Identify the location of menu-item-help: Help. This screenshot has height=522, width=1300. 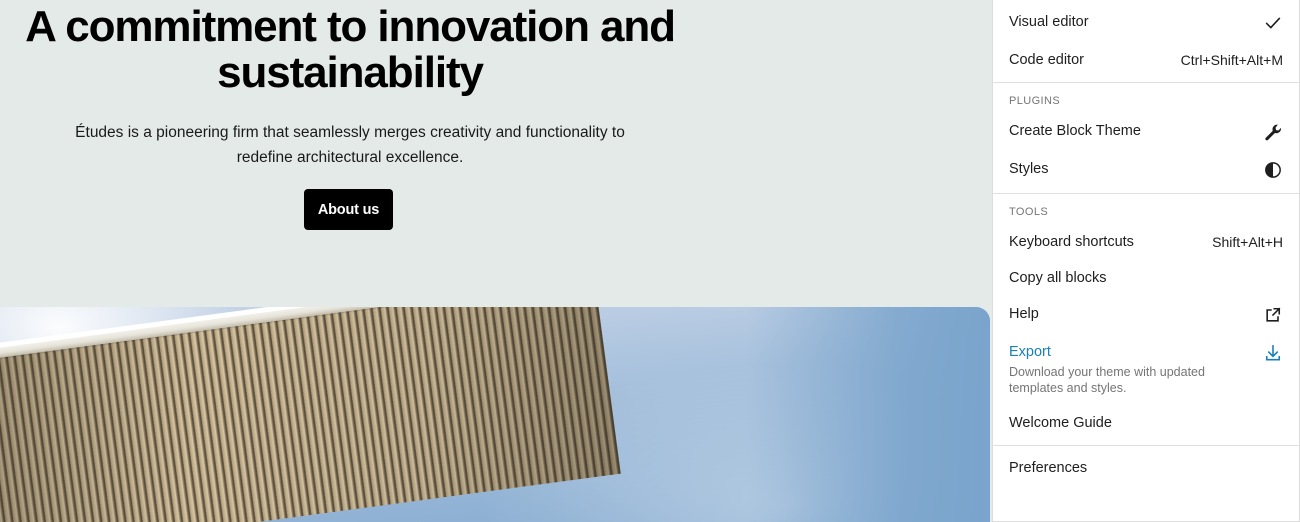
(1146, 315).